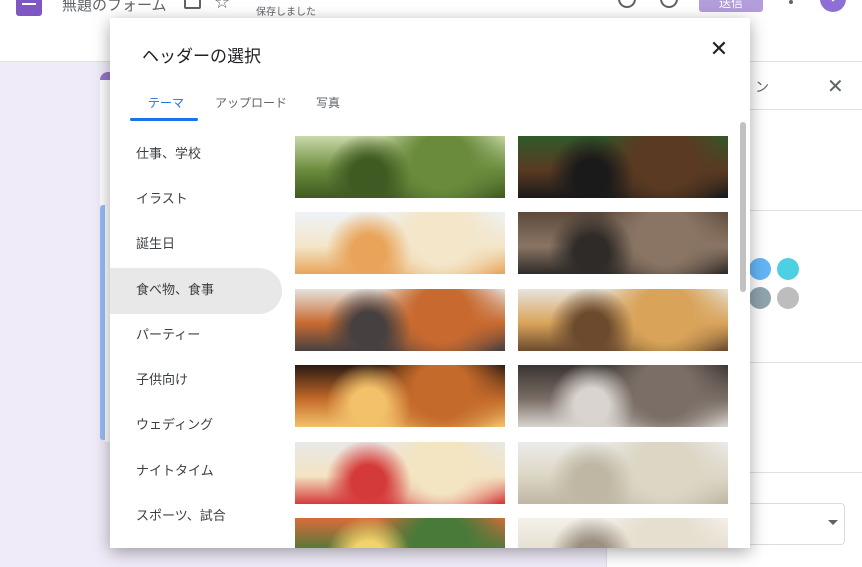 The height and width of the screenshot is (567, 862). Describe the element at coordinates (201, 57) in the screenshot. I see `dialog-title: ヘッダーの選択` at that location.